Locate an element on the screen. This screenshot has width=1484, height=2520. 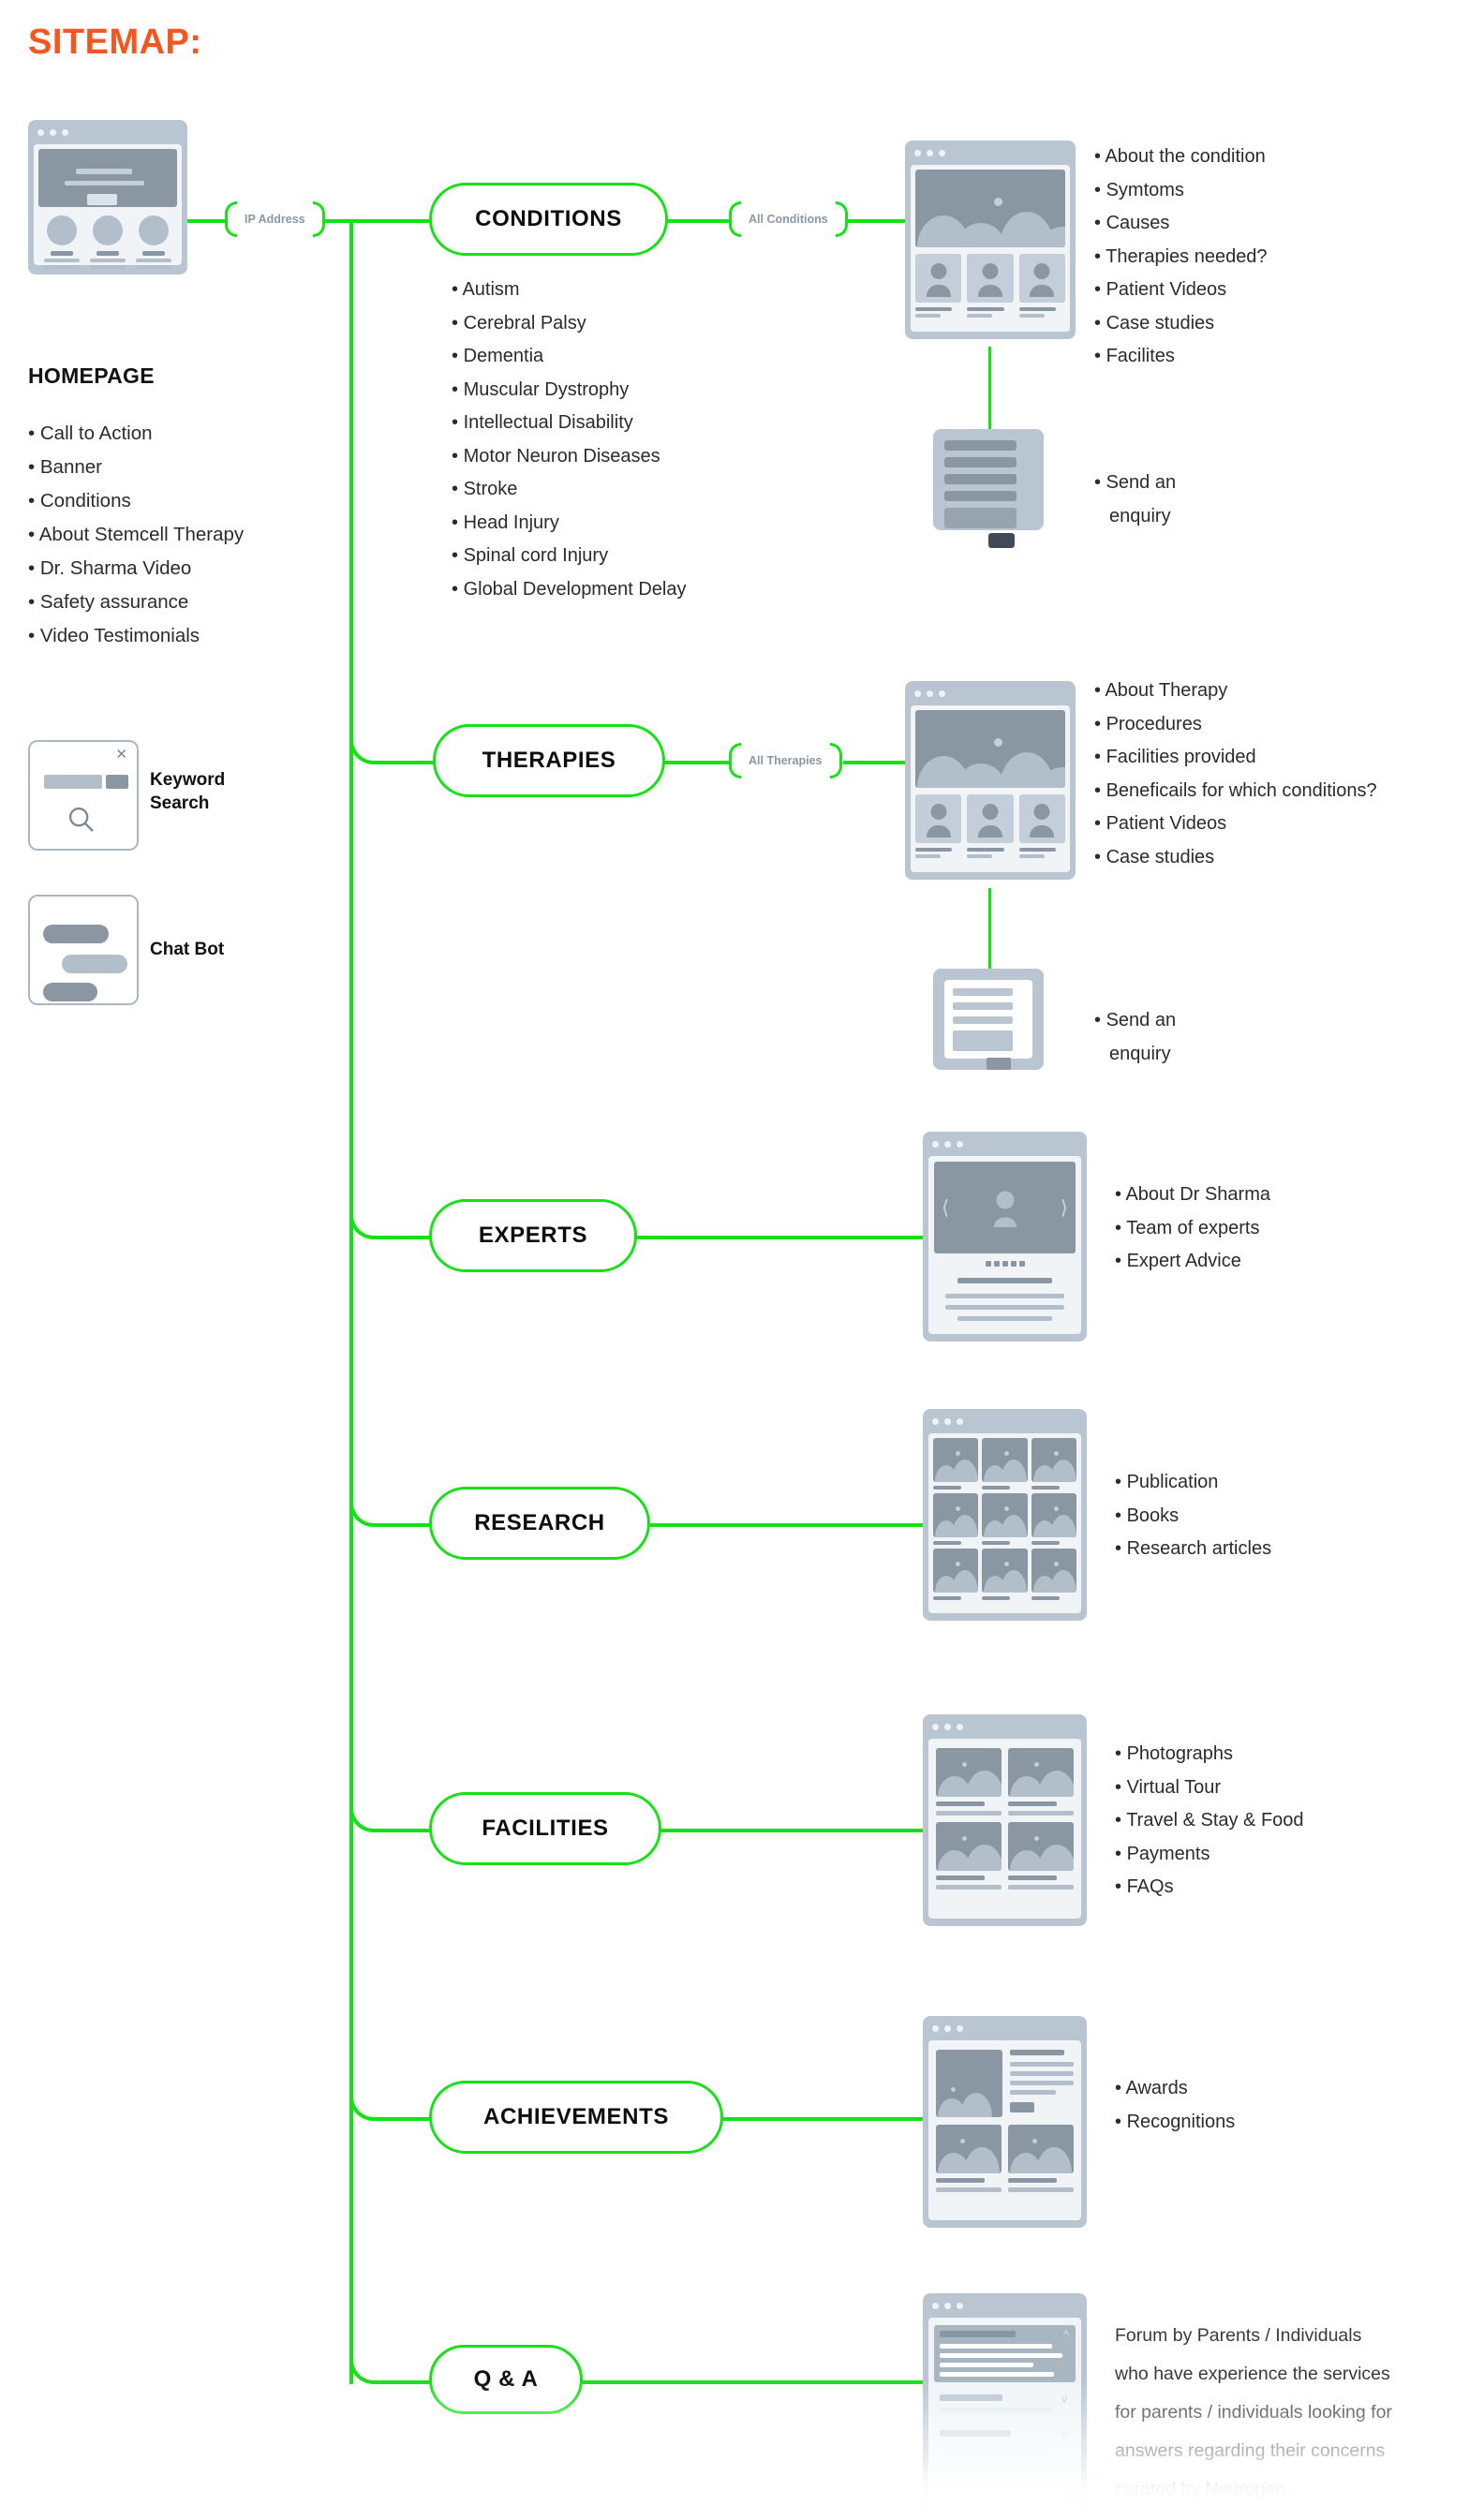
carousel-dots is located at coordinates (1005, 1264).